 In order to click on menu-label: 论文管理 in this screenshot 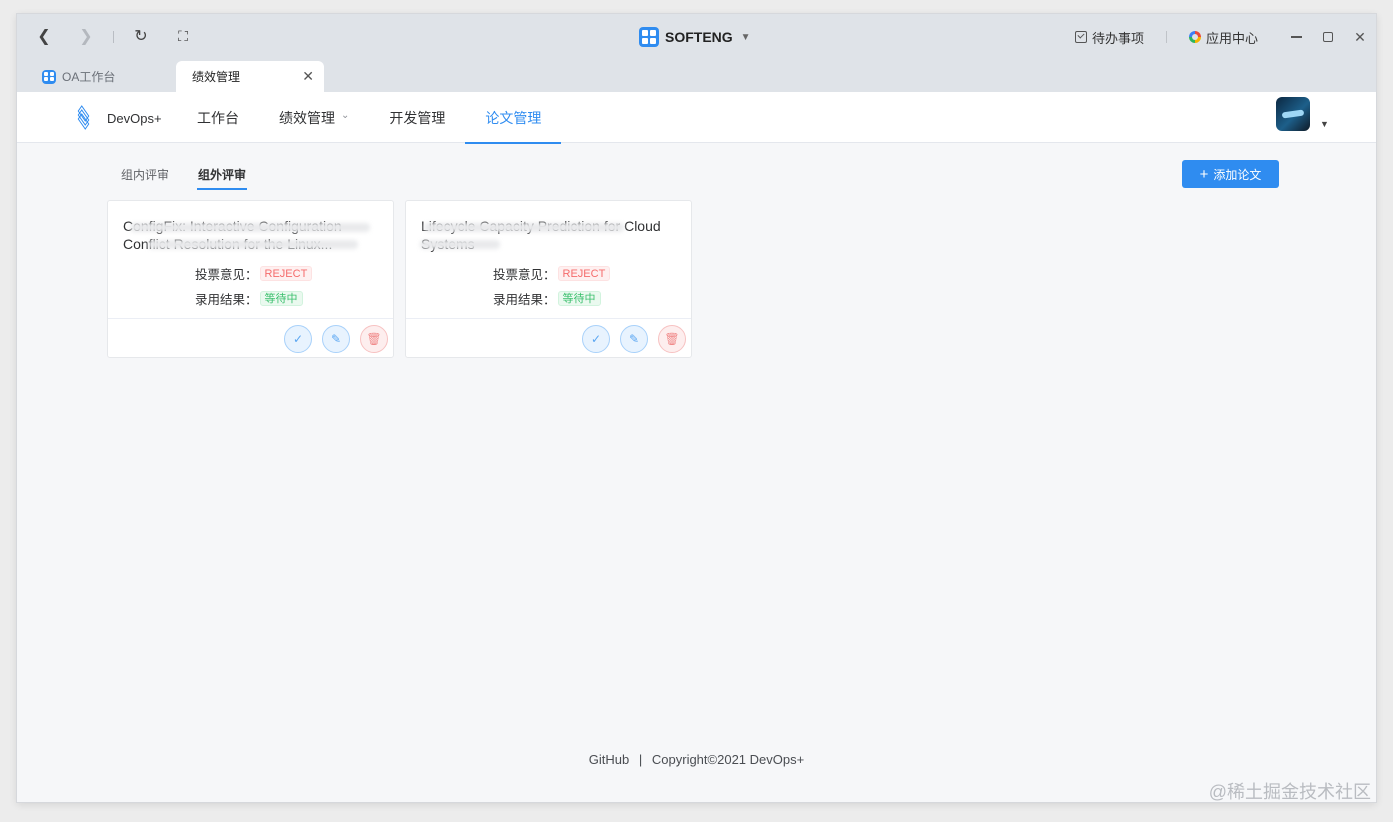, I will do `click(513, 117)`.